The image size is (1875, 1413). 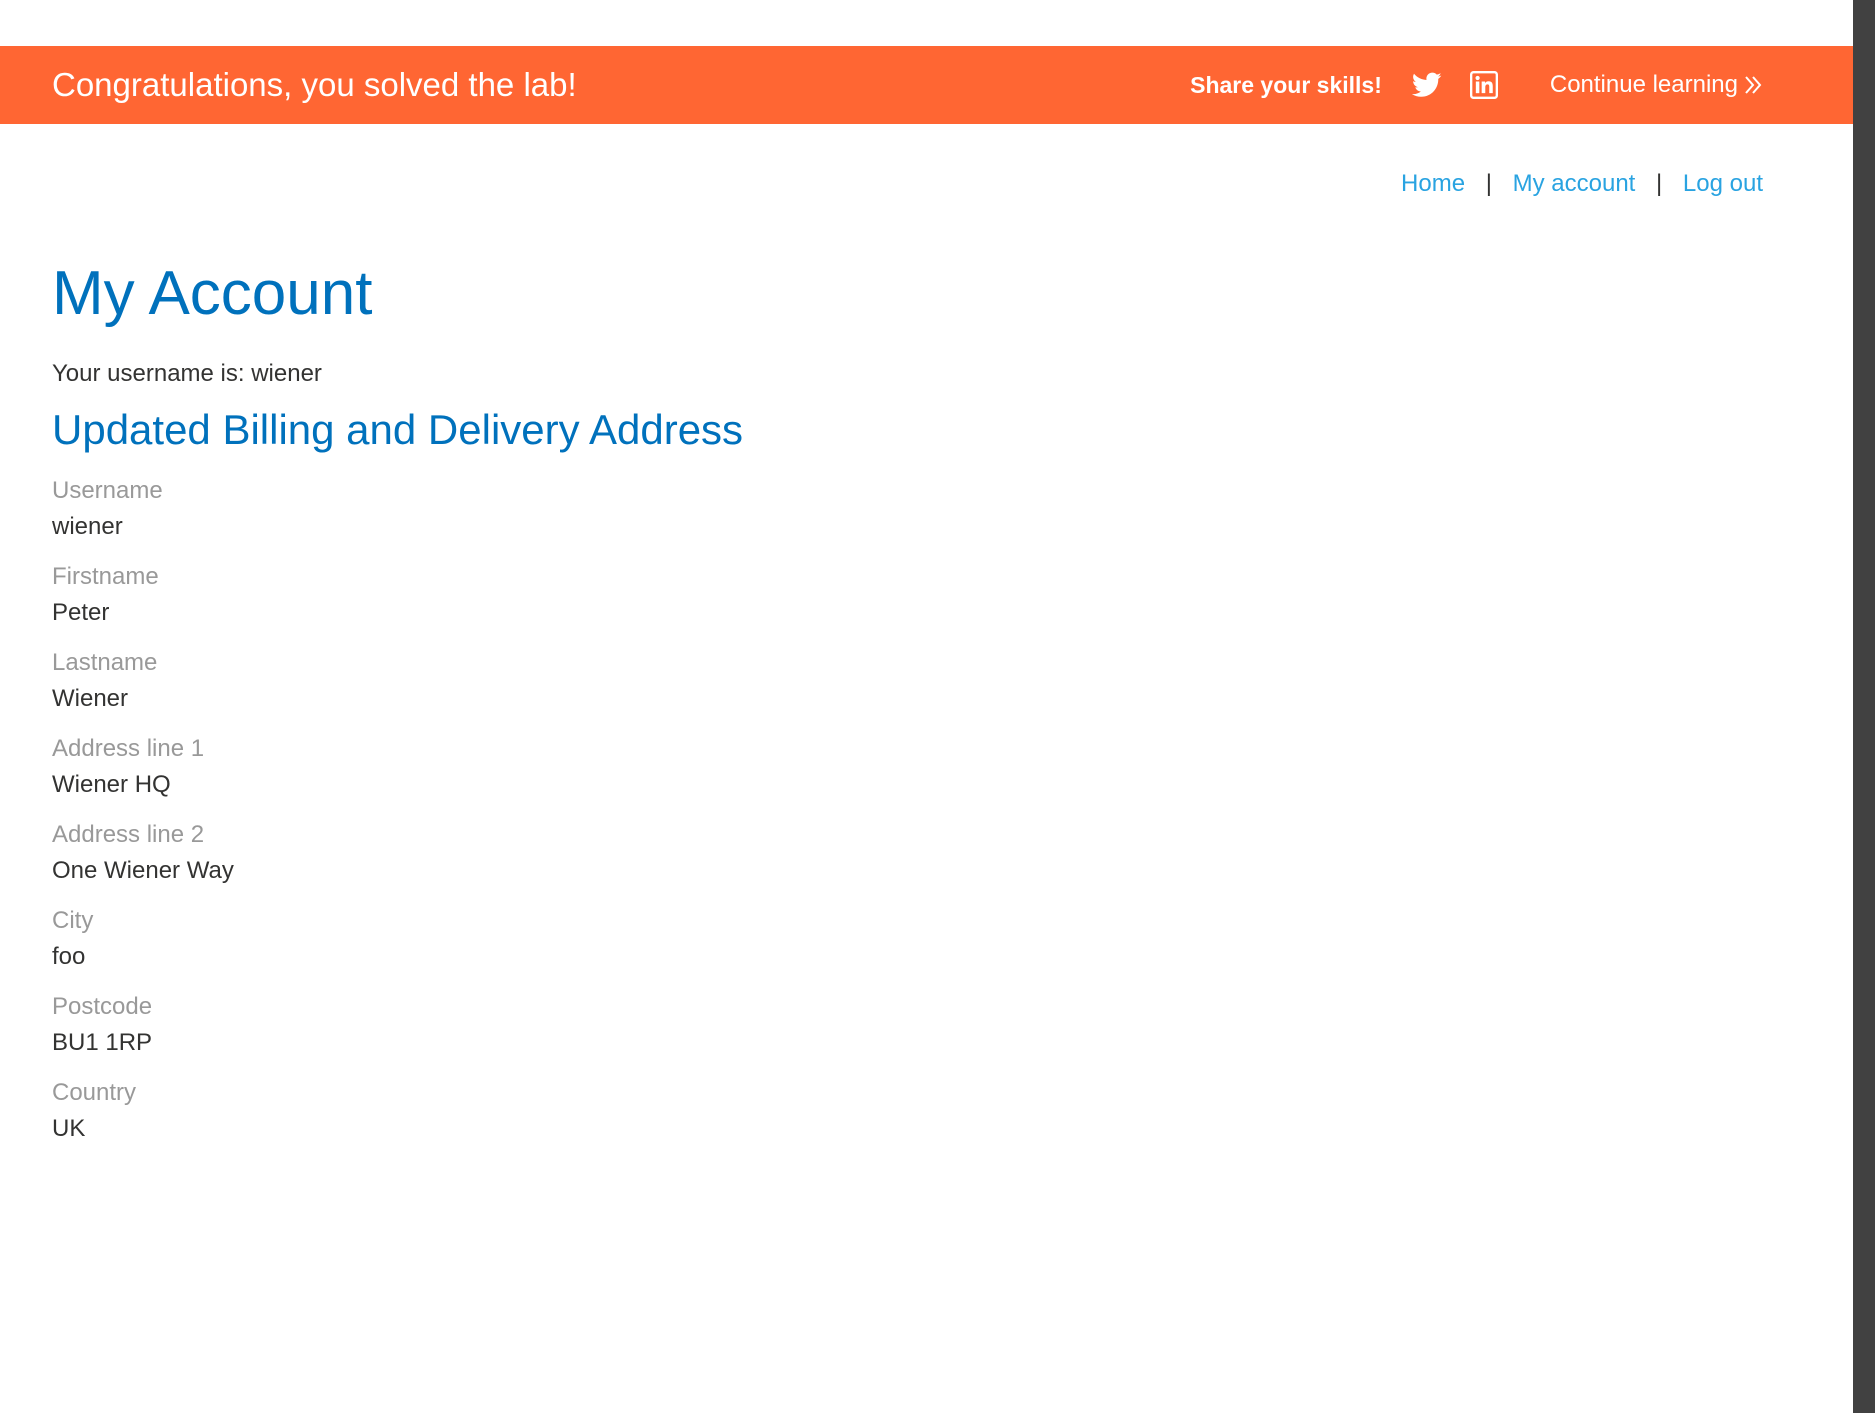 What do you see at coordinates (102, 1006) in the screenshot?
I see `field-label: Postcode` at bounding box center [102, 1006].